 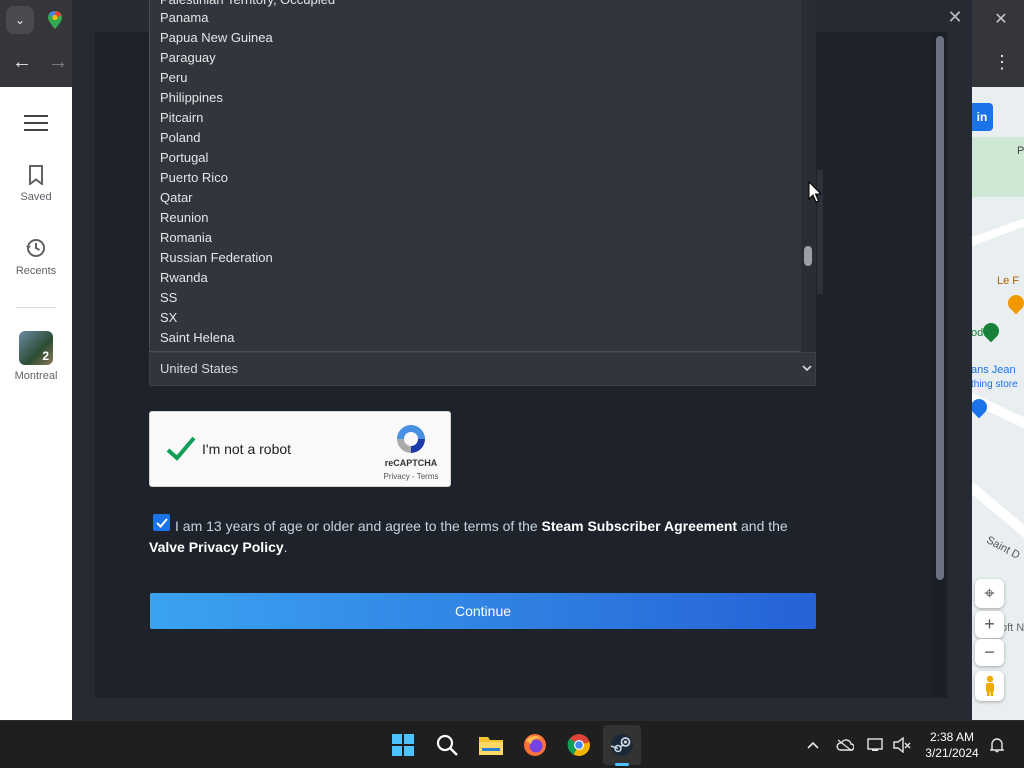 What do you see at coordinates (640, 526) in the screenshot?
I see `subscriber-agreement-link: Steam Subscriber Agreement` at bounding box center [640, 526].